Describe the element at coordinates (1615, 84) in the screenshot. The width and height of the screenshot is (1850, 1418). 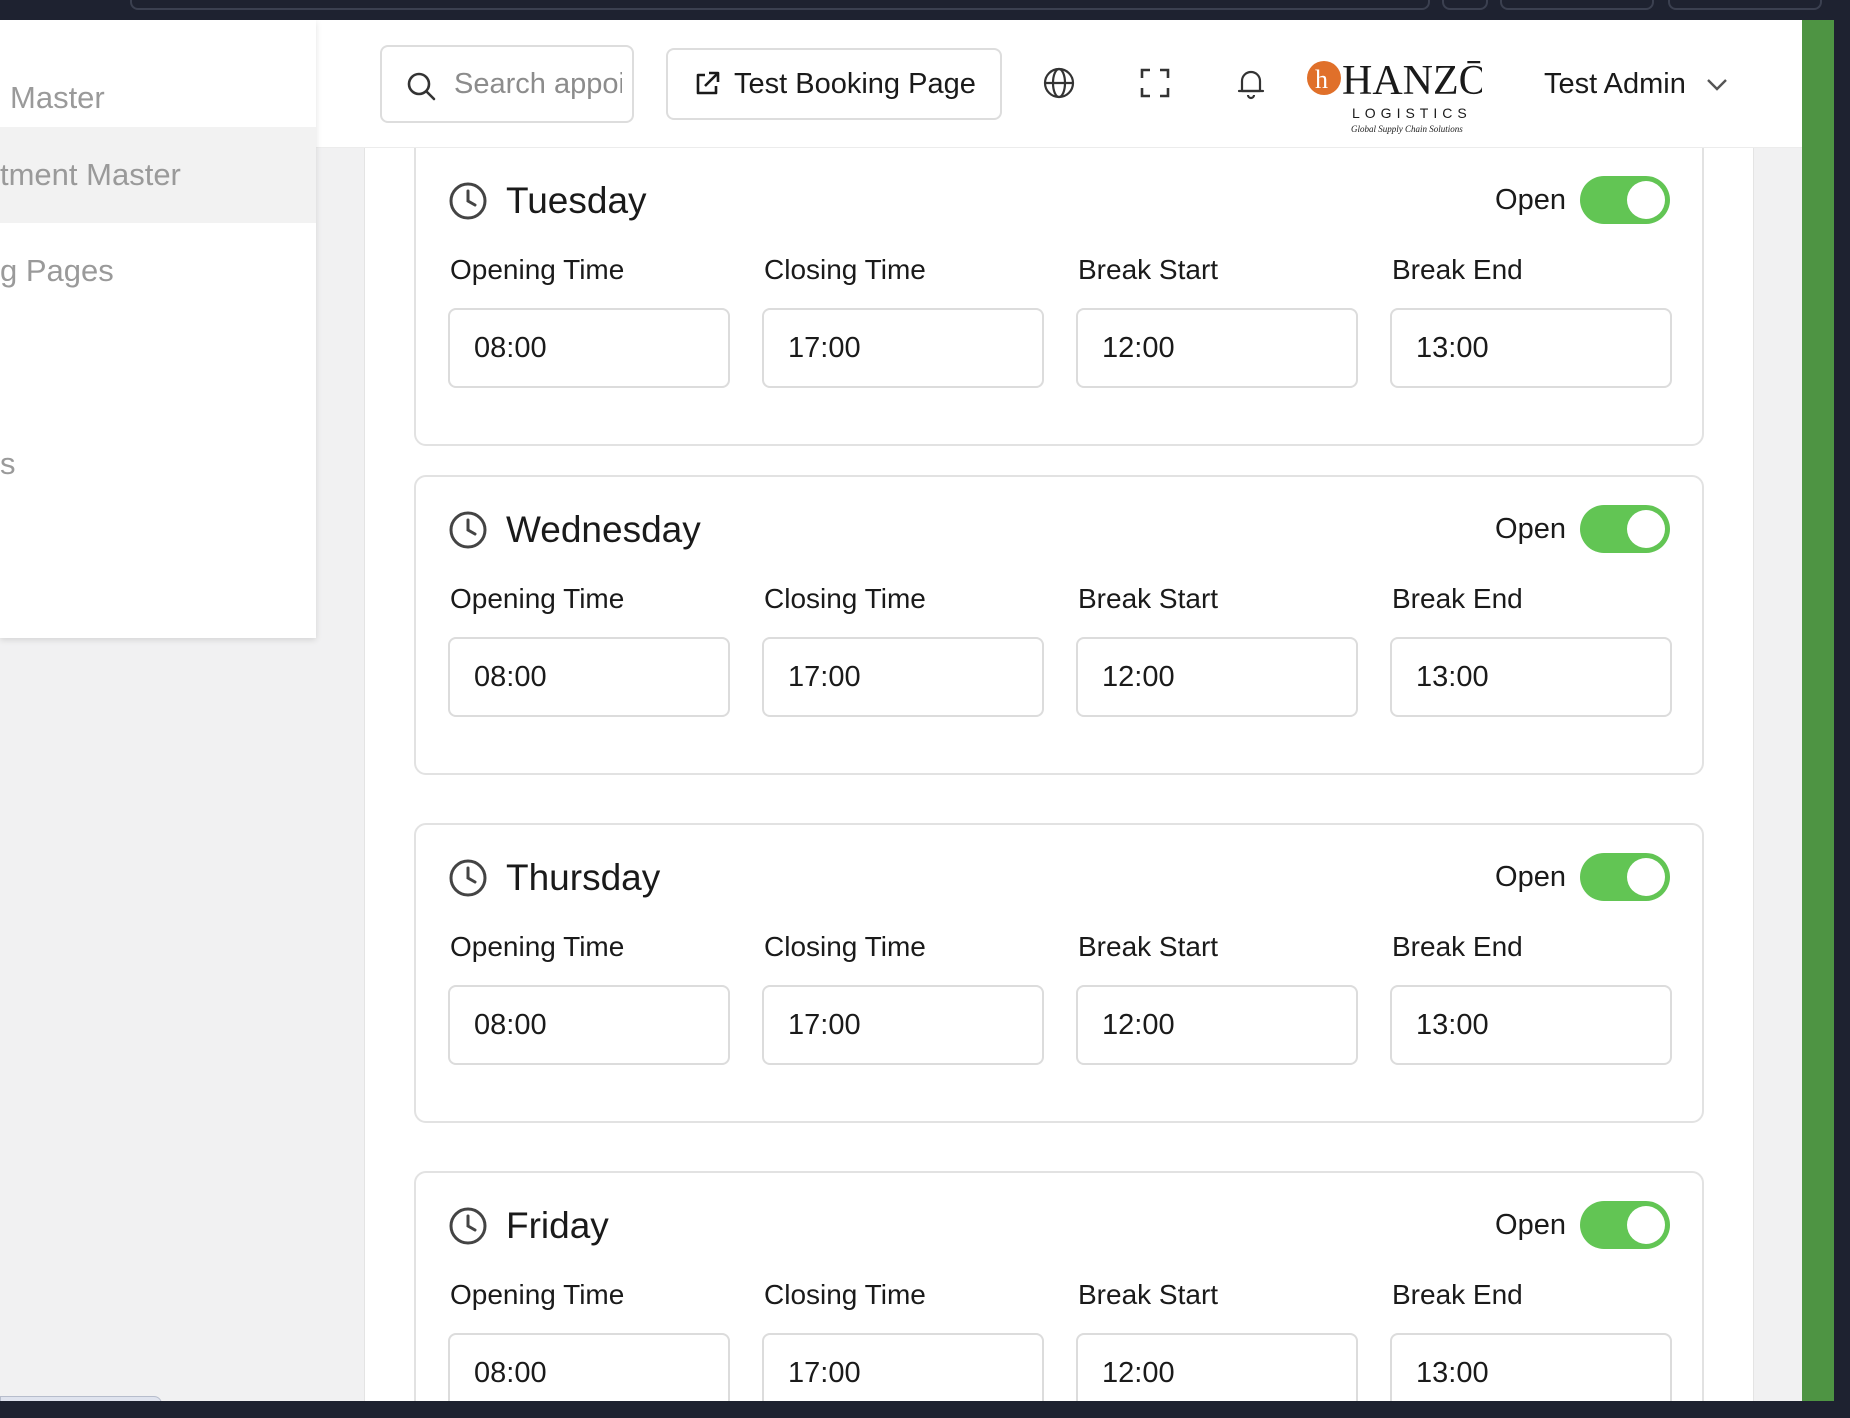
I see `user-name: Test Admin` at that location.